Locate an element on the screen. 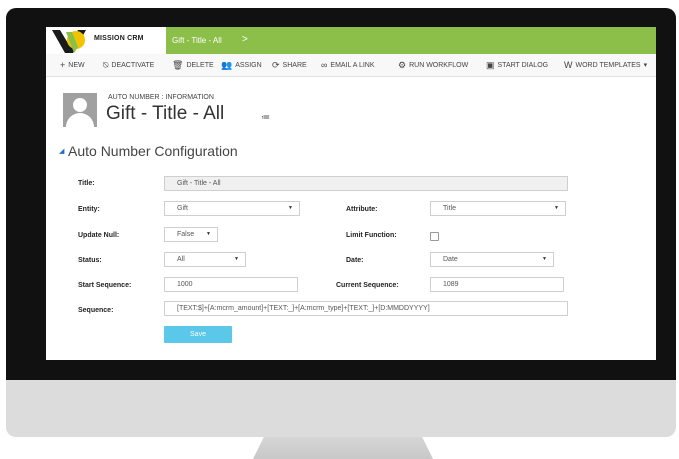  assign-icon: 👥 is located at coordinates (227, 65).